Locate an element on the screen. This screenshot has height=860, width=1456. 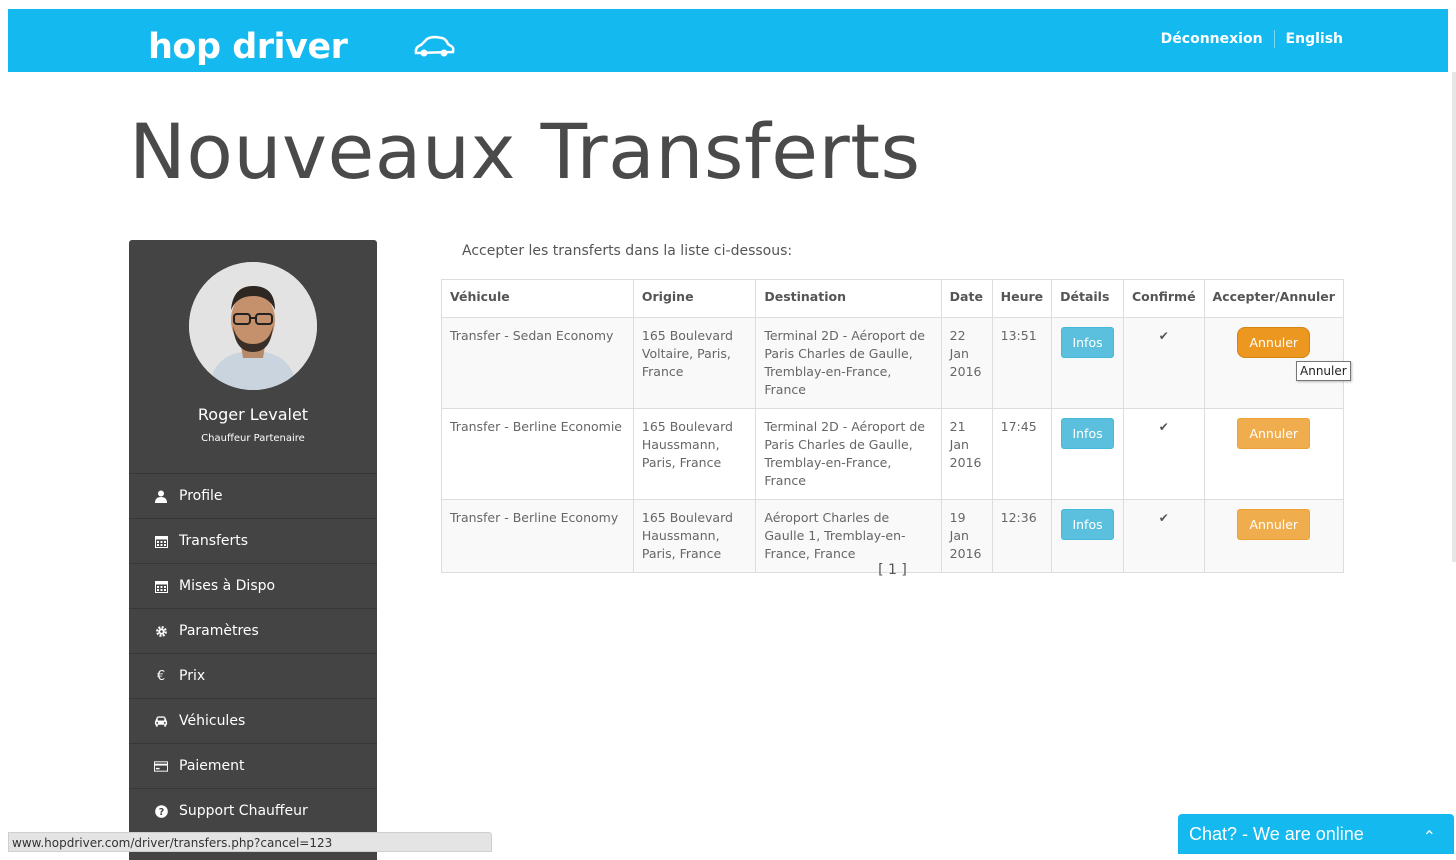
date-day: 22 is located at coordinates (957, 335).